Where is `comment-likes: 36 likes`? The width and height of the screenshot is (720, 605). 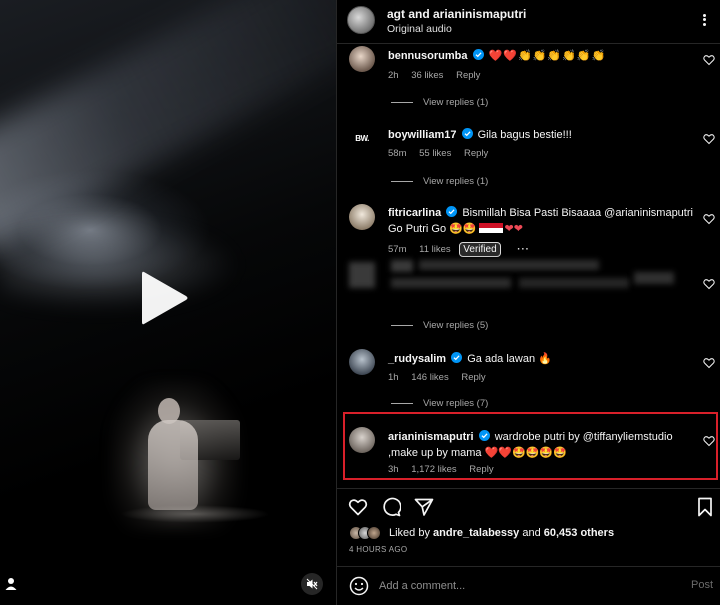
comment-likes: 36 likes is located at coordinates (427, 75).